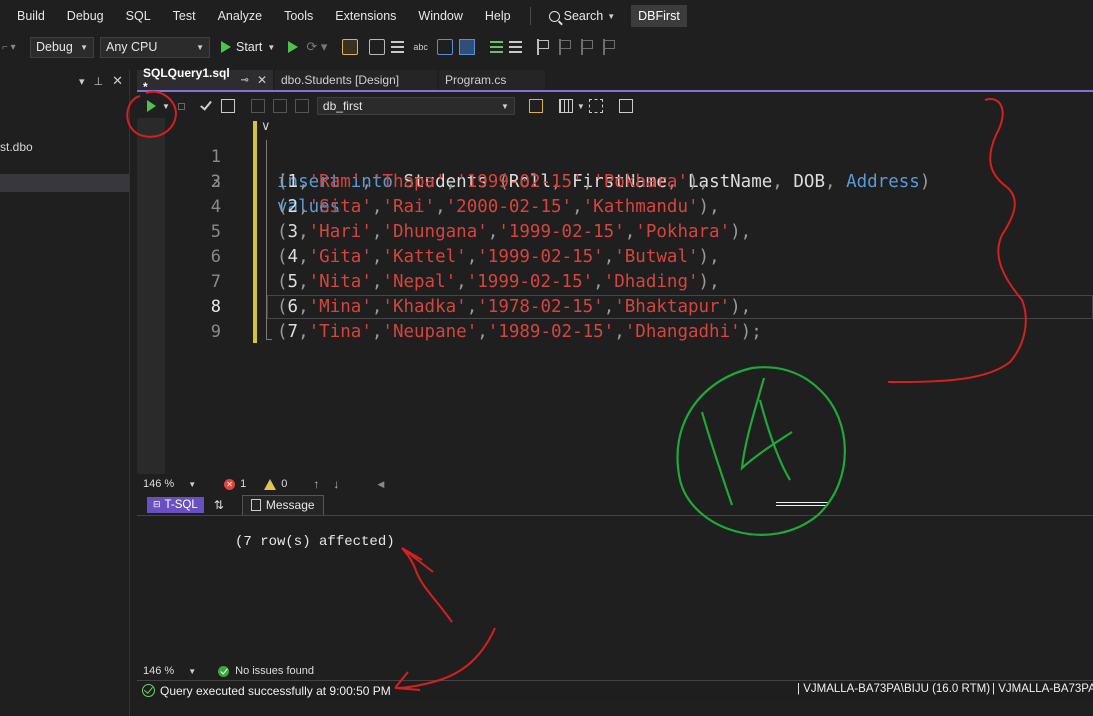  What do you see at coordinates (99, 81) in the screenshot?
I see `pin-icon: ⊥` at bounding box center [99, 81].